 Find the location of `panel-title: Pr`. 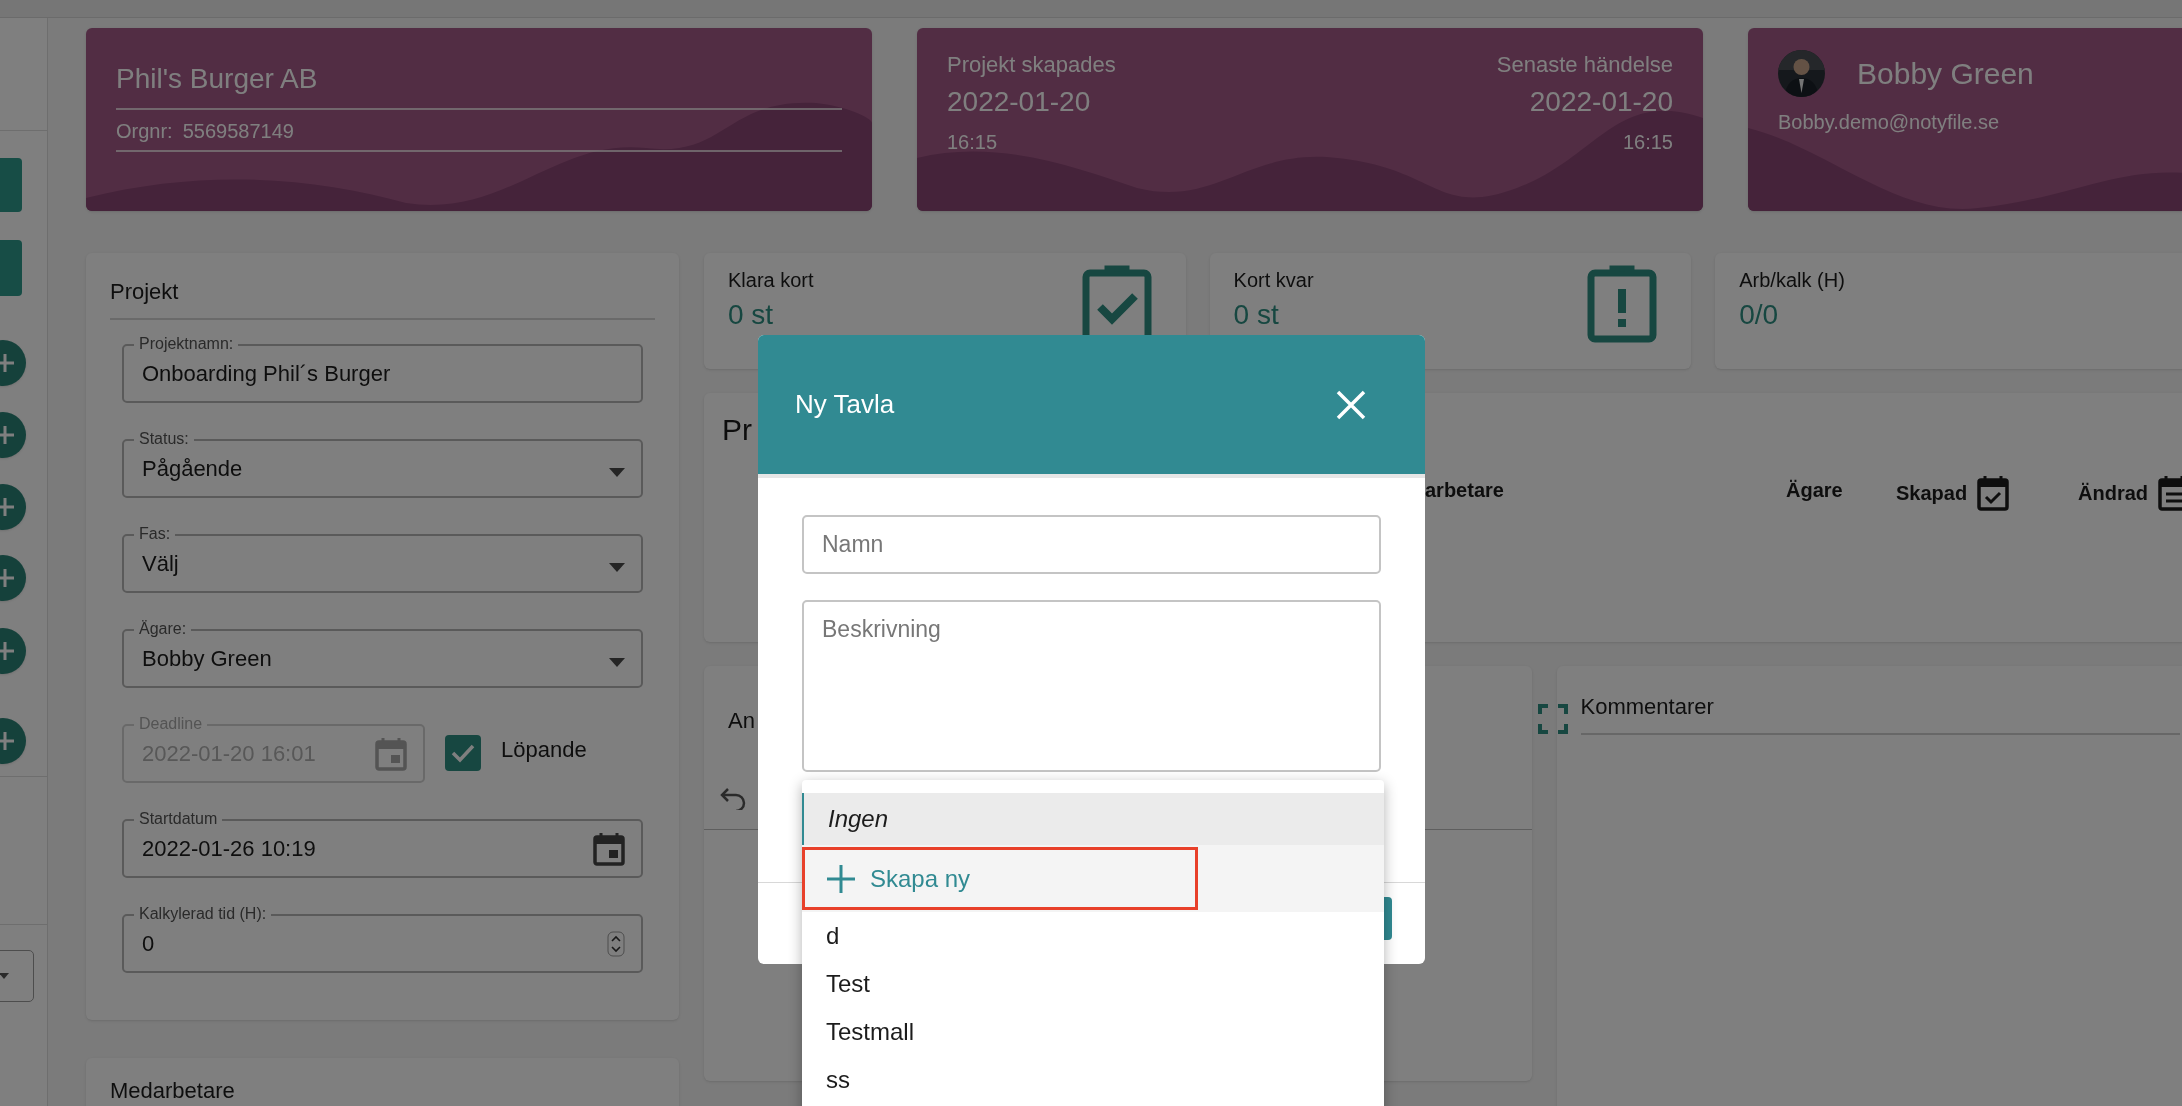

panel-title: Pr is located at coordinates (737, 430).